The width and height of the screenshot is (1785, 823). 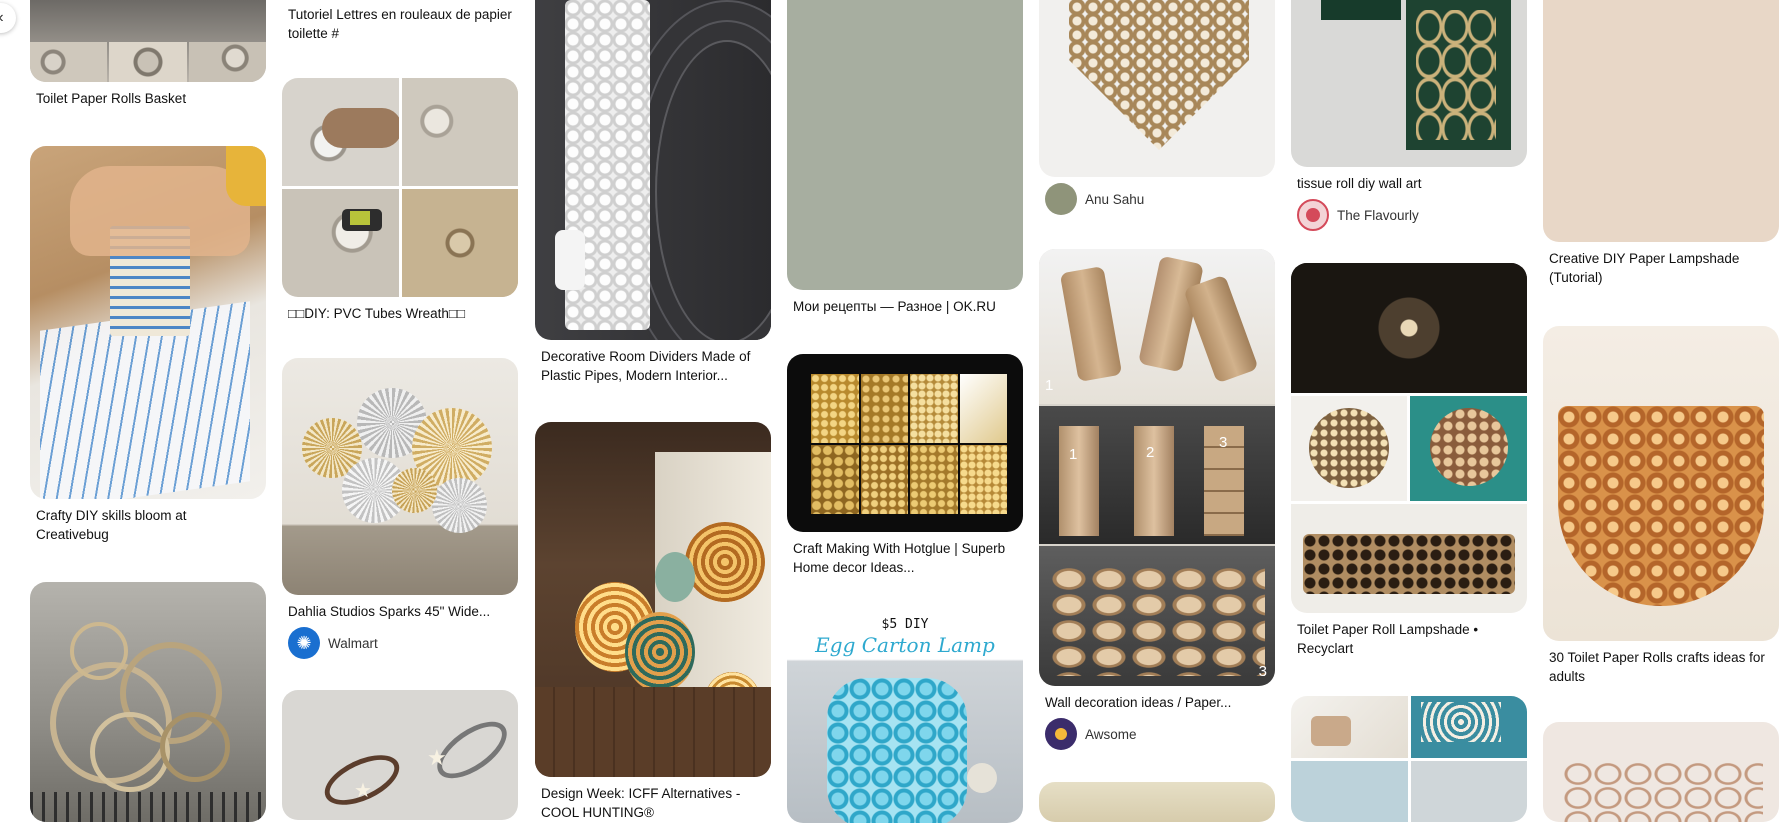 I want to click on pin-toilet-paper-rolls-basket: Toilet Paper Rolls Basket, so click(x=148, y=54).